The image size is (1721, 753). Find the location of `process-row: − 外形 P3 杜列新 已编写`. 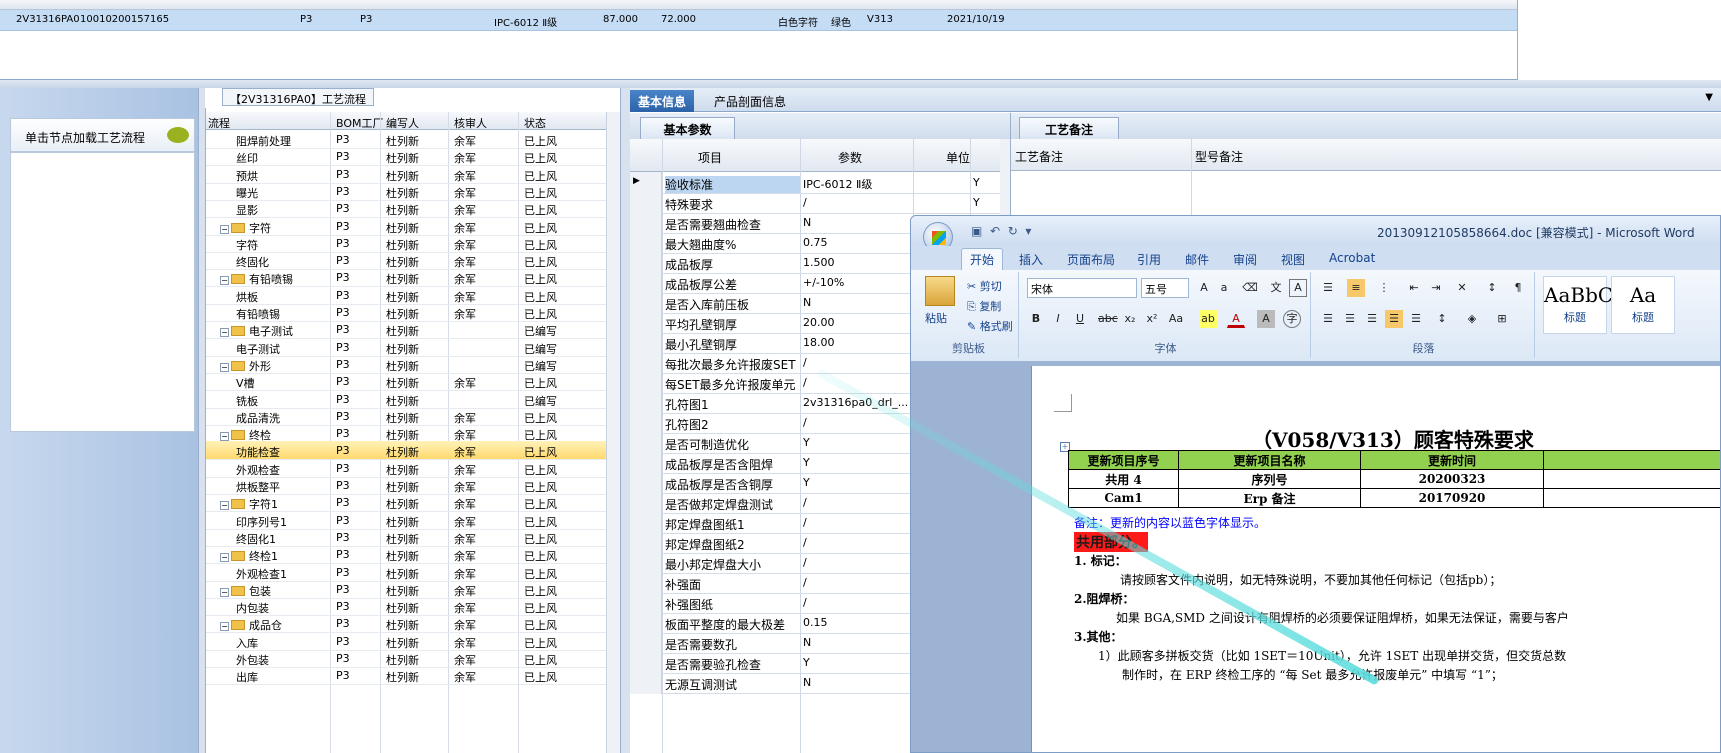

process-row: − 外形 P3 杜列新 已编写 is located at coordinates (406, 364).